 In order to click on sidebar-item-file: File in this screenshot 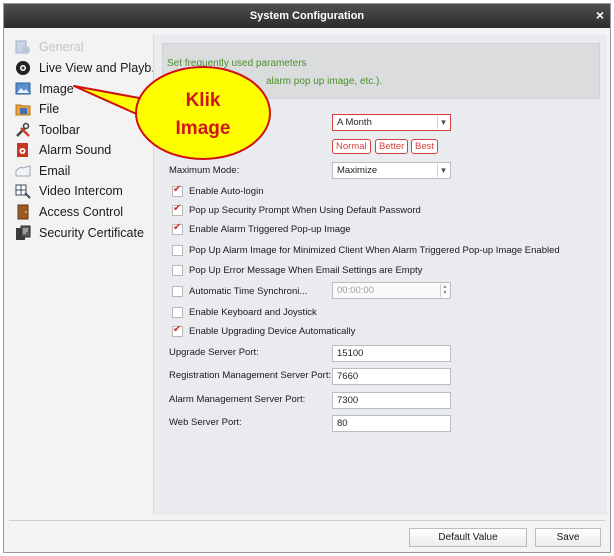, I will do `click(84, 109)`.